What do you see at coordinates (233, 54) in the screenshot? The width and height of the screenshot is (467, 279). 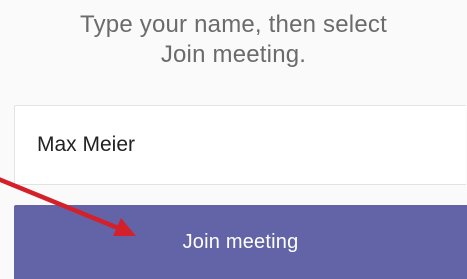 I see `instructions-line-2: Join meeting.` at bounding box center [233, 54].